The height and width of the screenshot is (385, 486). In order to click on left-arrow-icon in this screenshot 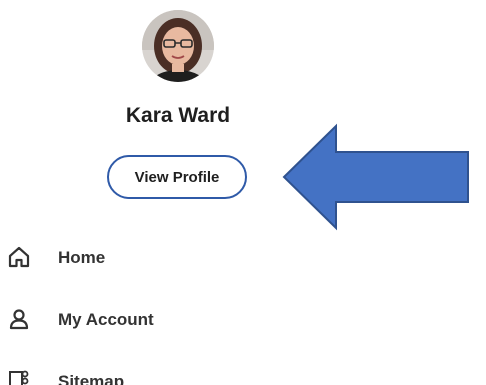, I will do `click(375, 177)`.